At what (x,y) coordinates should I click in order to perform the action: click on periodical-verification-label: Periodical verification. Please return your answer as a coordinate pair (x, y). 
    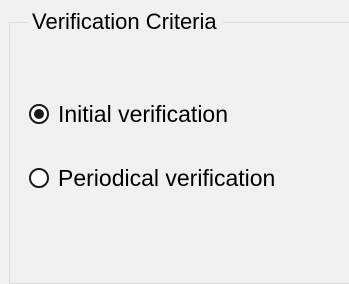
    Looking at the image, I should click on (166, 178).